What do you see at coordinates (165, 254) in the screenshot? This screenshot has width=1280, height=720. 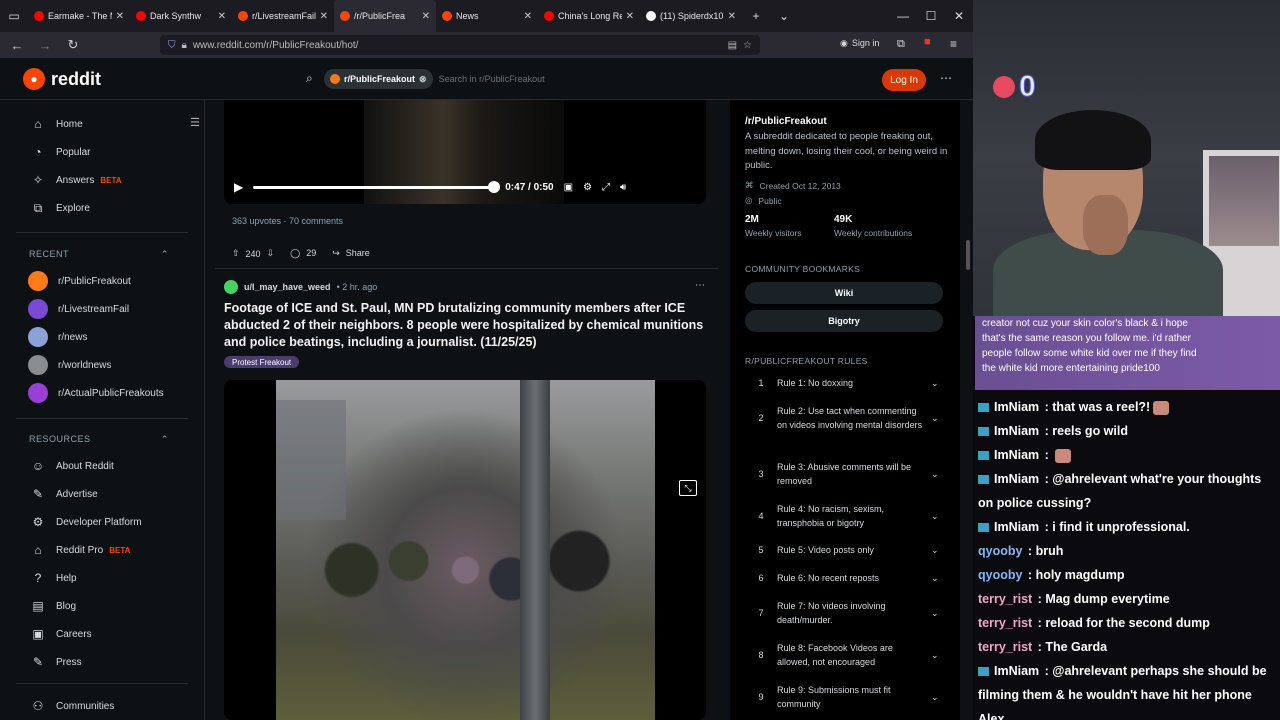 I see `chevron-up-icon: ⌃` at bounding box center [165, 254].